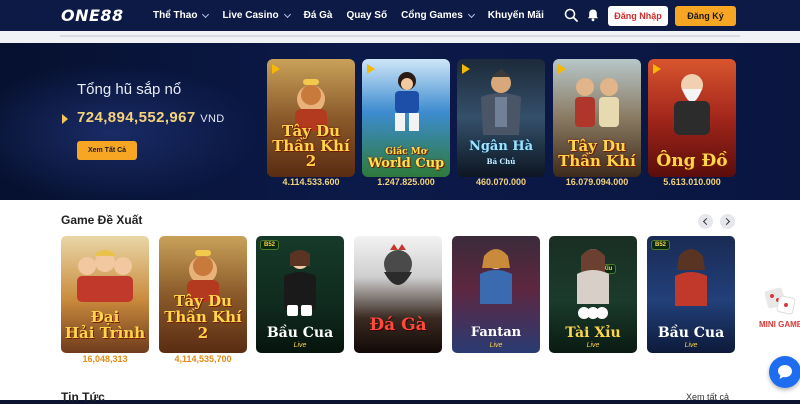 This screenshot has width=800, height=404. Describe the element at coordinates (593, 15) in the screenshot. I see `bell-icon` at that location.